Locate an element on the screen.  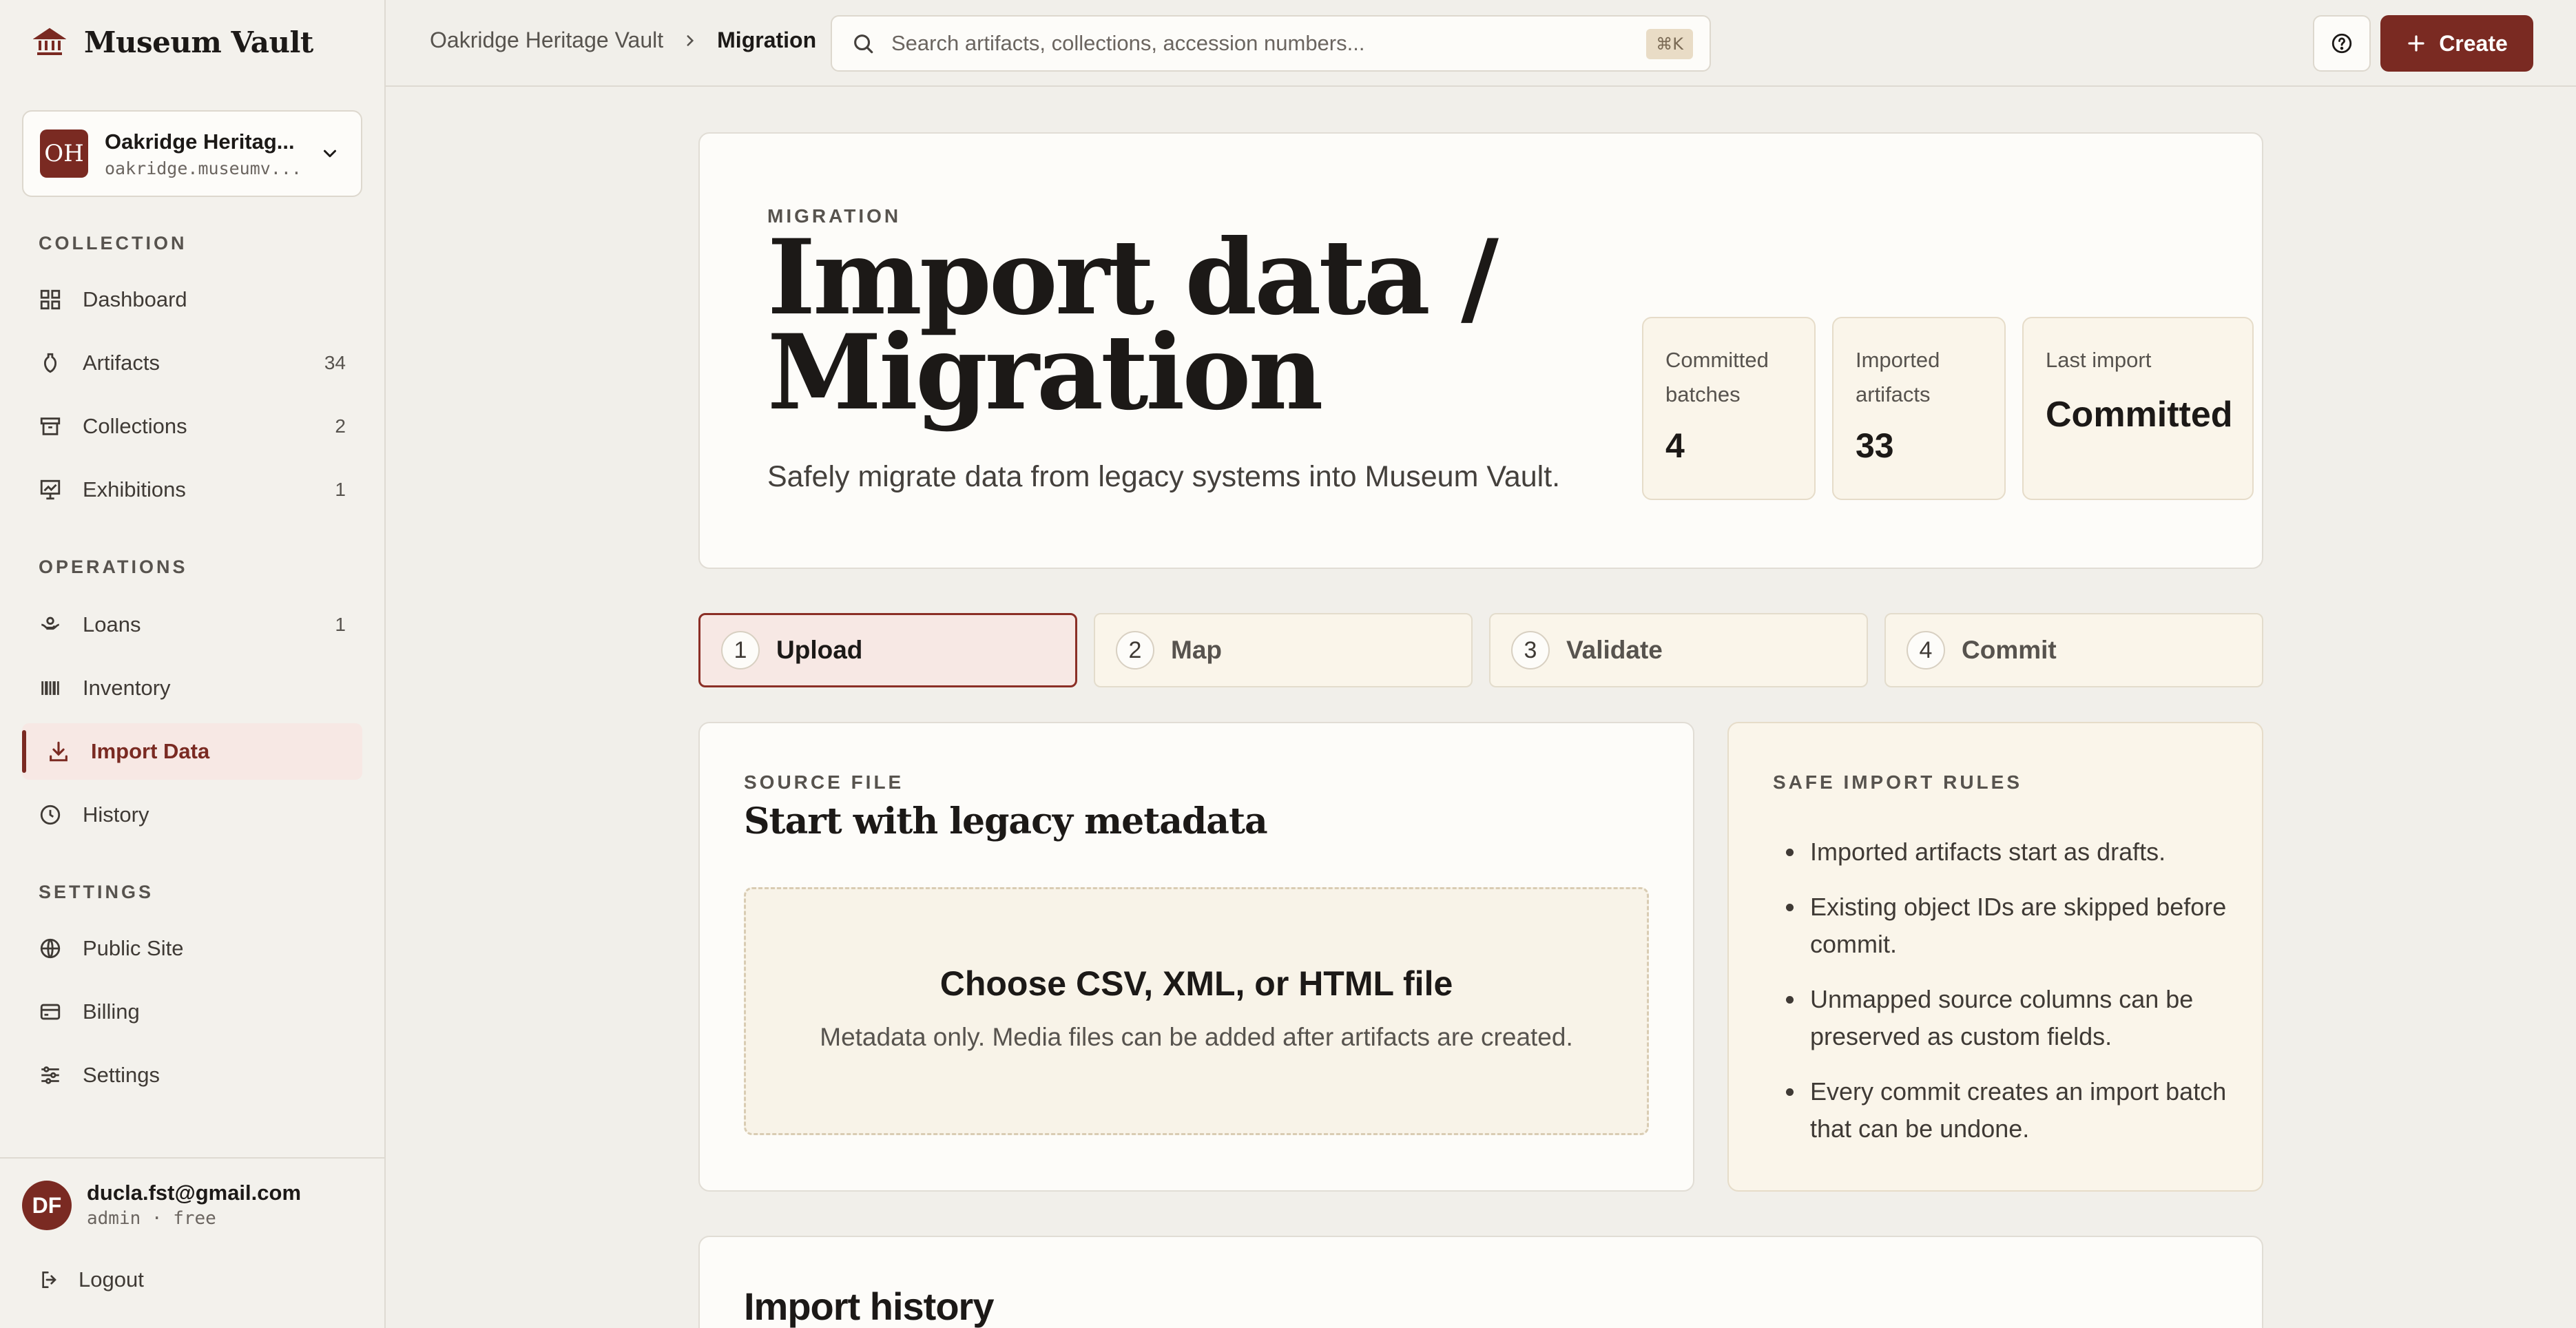
credit-card-icon is located at coordinates (50, 1012).